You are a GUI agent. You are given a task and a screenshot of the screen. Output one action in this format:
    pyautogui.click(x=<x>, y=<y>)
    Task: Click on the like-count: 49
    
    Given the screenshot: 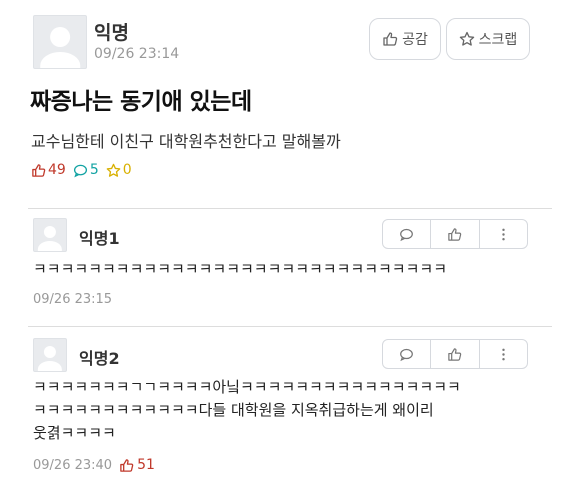 What is the action you would take?
    pyautogui.click(x=48, y=170)
    